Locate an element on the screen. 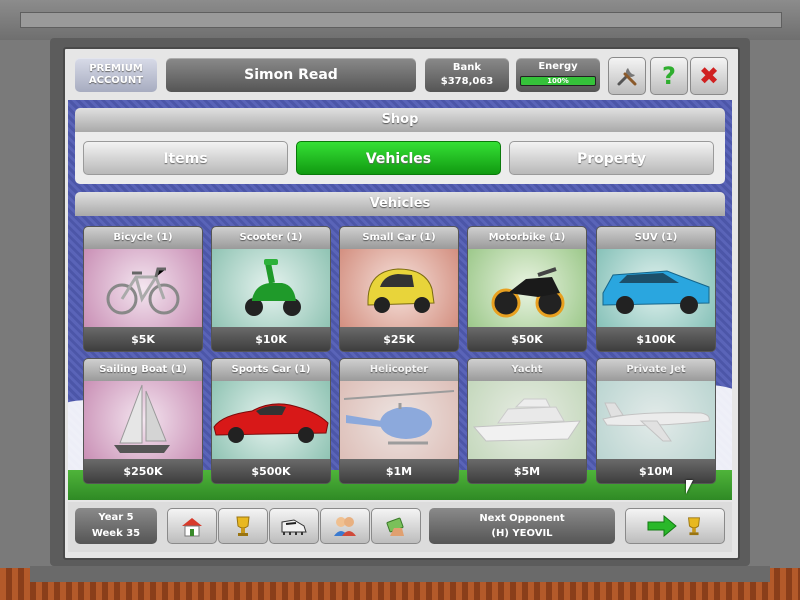  helicopter-icon is located at coordinates (399, 417).